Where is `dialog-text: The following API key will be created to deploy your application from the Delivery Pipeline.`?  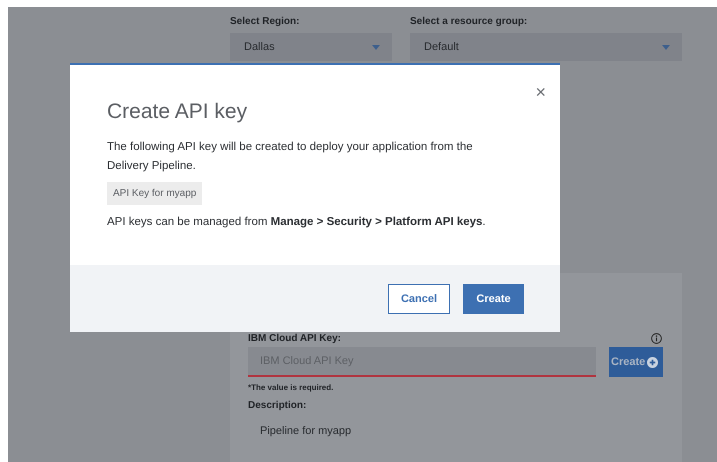
dialog-text: The following API key will be created to deploy your application from the Delivery Pipeline. is located at coordinates (290, 157).